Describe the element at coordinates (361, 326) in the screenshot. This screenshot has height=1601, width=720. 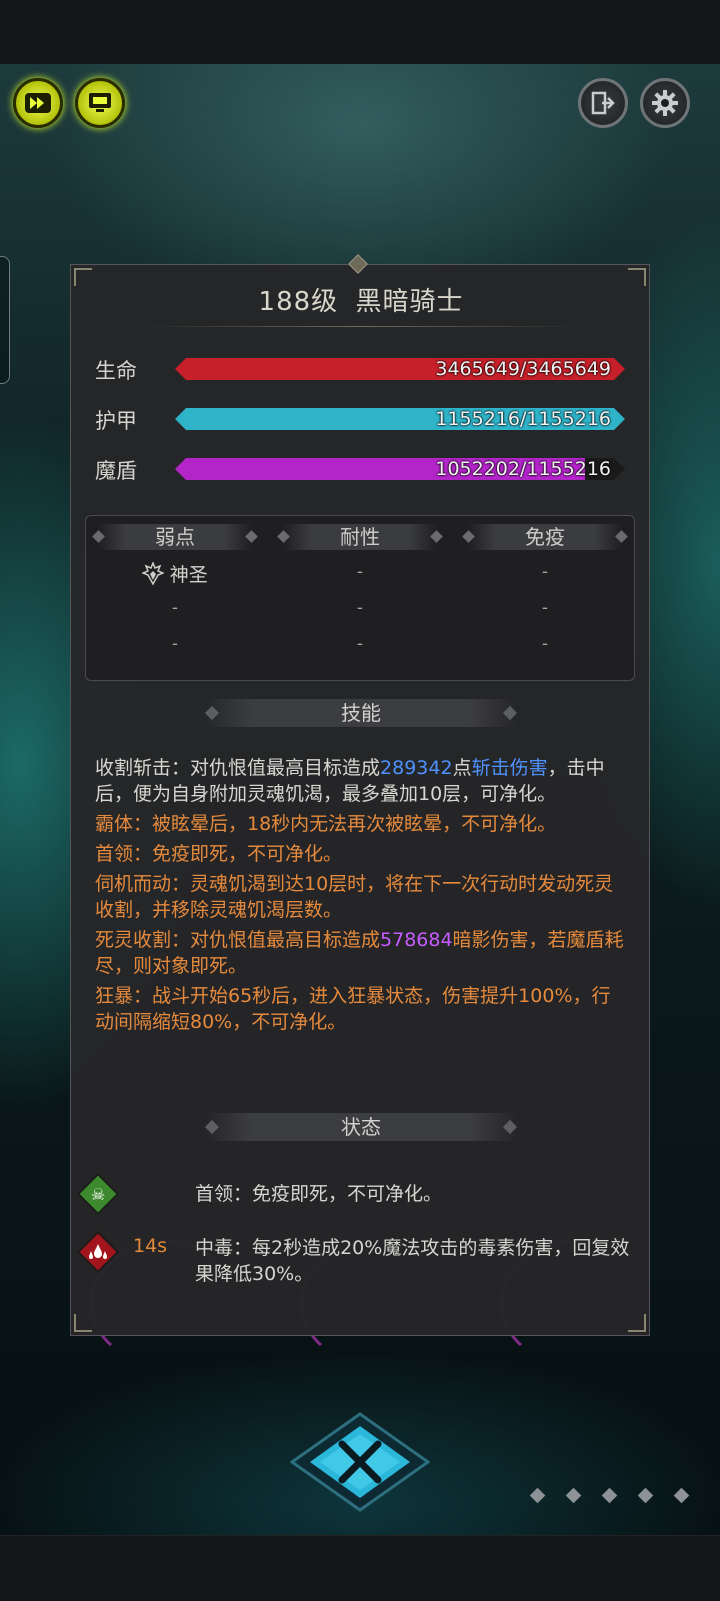
I see `title-divider` at that location.